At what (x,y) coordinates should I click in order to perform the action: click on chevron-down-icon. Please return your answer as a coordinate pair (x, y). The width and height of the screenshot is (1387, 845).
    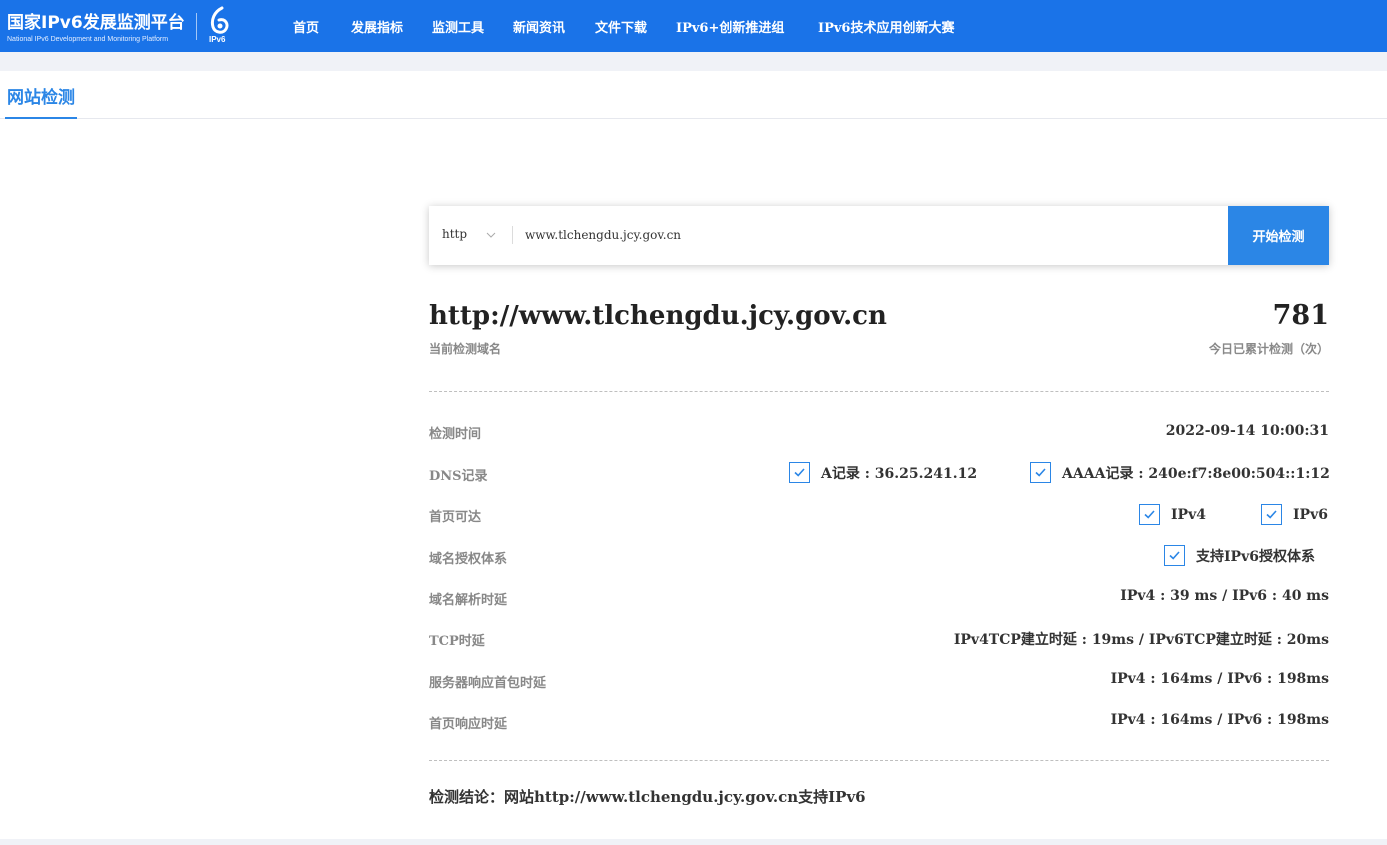
    Looking at the image, I should click on (491, 235).